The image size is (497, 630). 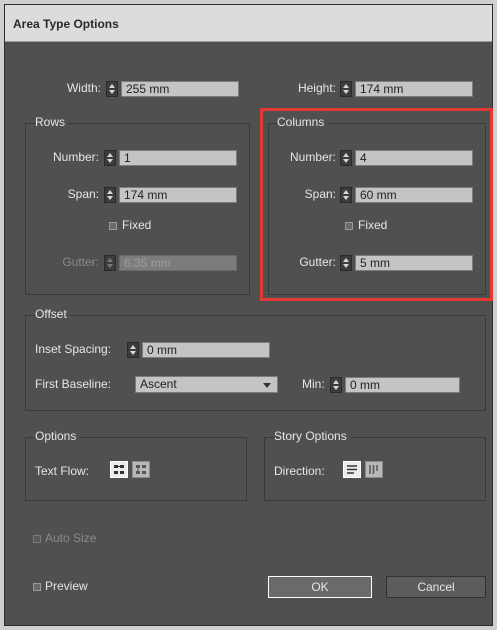 What do you see at coordinates (66, 586) in the screenshot?
I see `preview-label: Preview` at bounding box center [66, 586].